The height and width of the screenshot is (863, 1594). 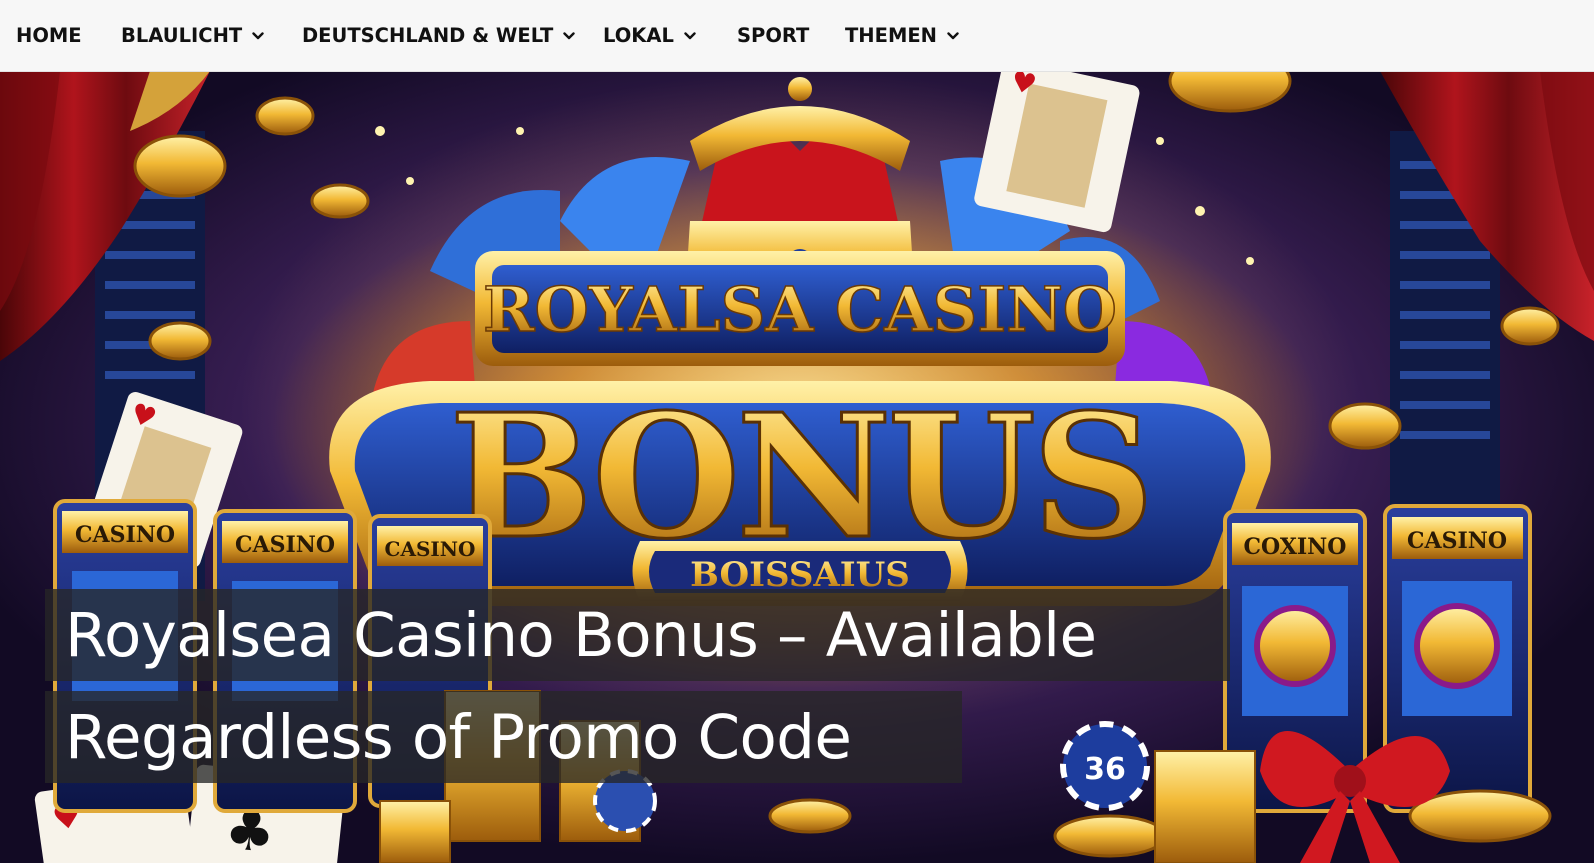 I want to click on nav-item-home: HOME, so click(x=49, y=35).